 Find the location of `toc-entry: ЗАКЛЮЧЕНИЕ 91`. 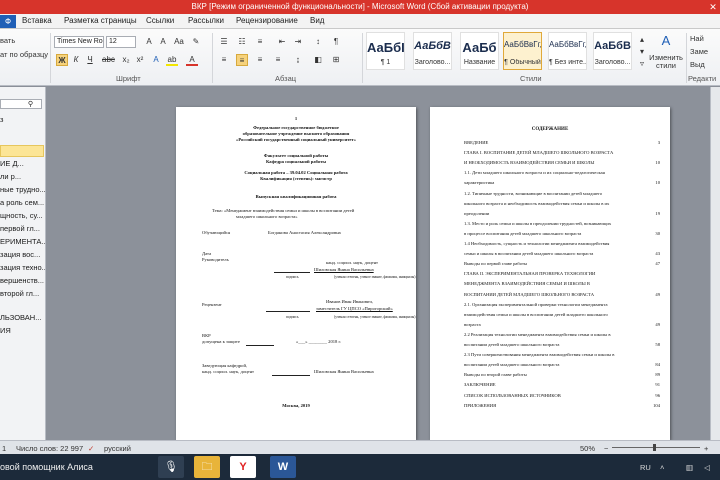

toc-entry: ЗАКЛЮЧЕНИЕ 91 is located at coordinates (562, 384).